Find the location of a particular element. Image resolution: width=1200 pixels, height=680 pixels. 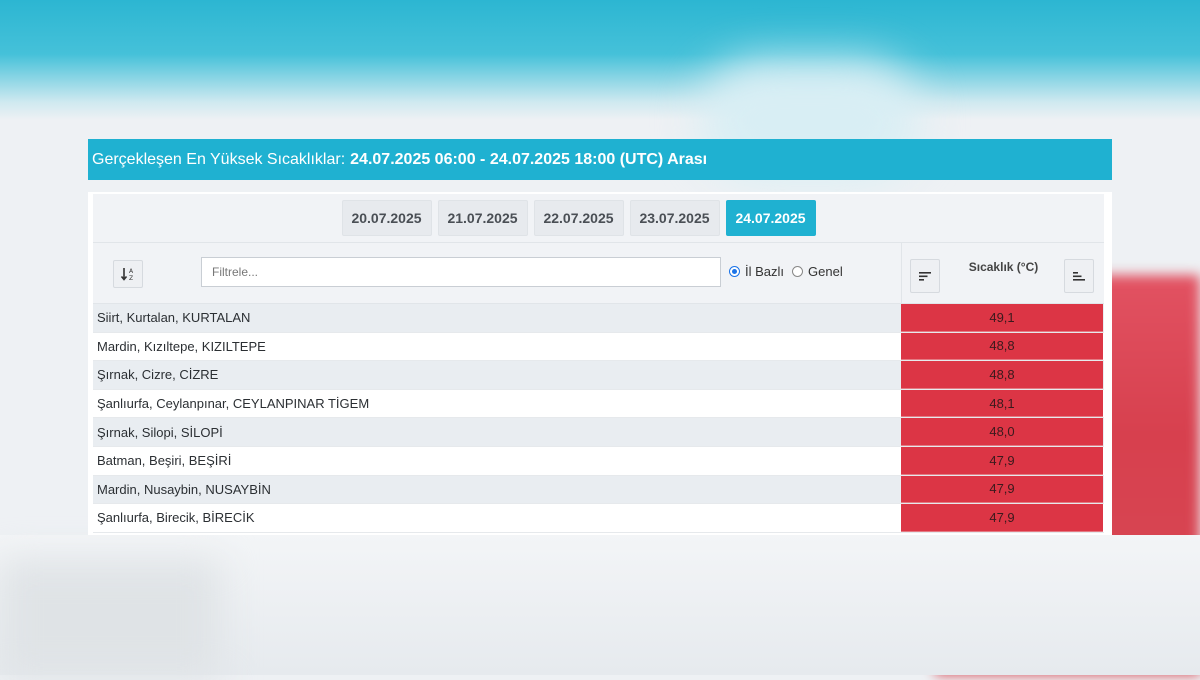

row-location: Batman, Beşiri, BEŞİRİ is located at coordinates (164, 461).